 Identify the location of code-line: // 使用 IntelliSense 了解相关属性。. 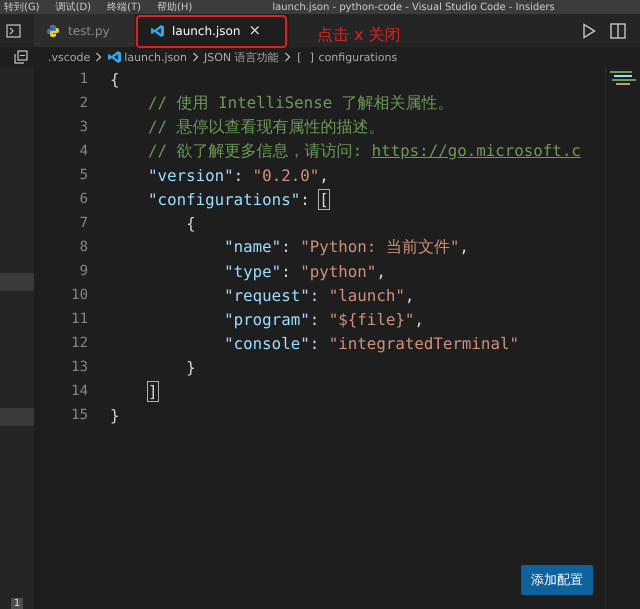
(300, 103).